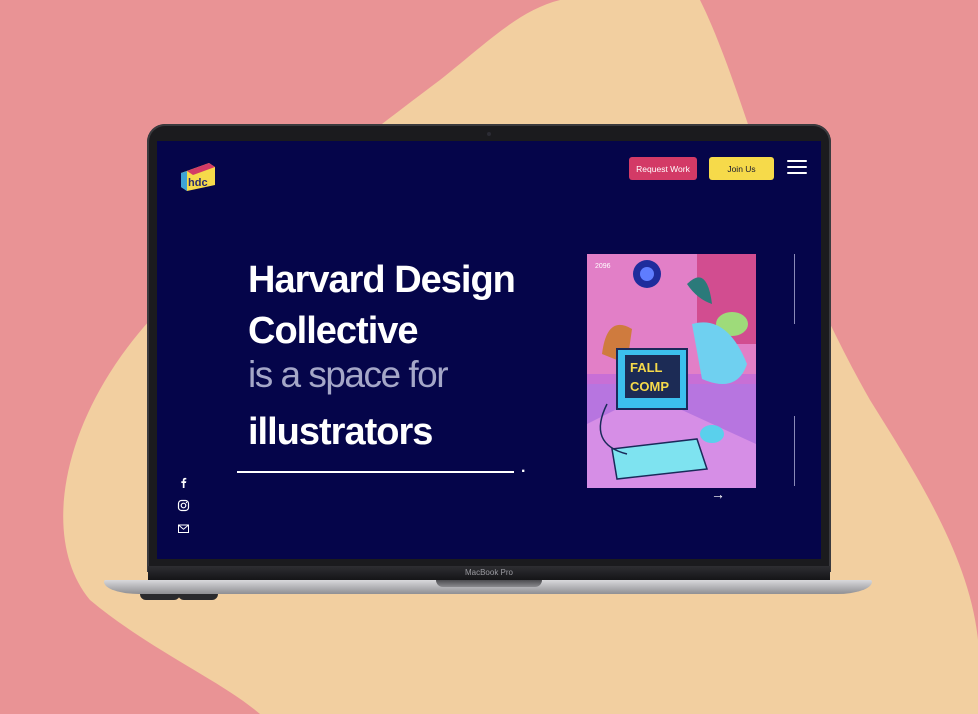  What do you see at coordinates (183, 528) in the screenshot?
I see `mail-icon` at bounding box center [183, 528].